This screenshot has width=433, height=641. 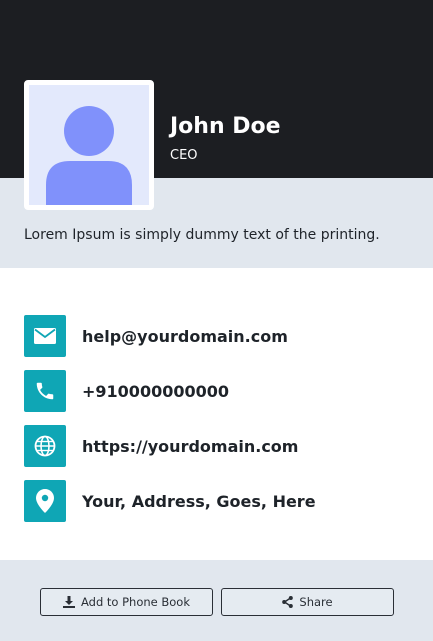 What do you see at coordinates (45, 446) in the screenshot?
I see `globe-icon` at bounding box center [45, 446].